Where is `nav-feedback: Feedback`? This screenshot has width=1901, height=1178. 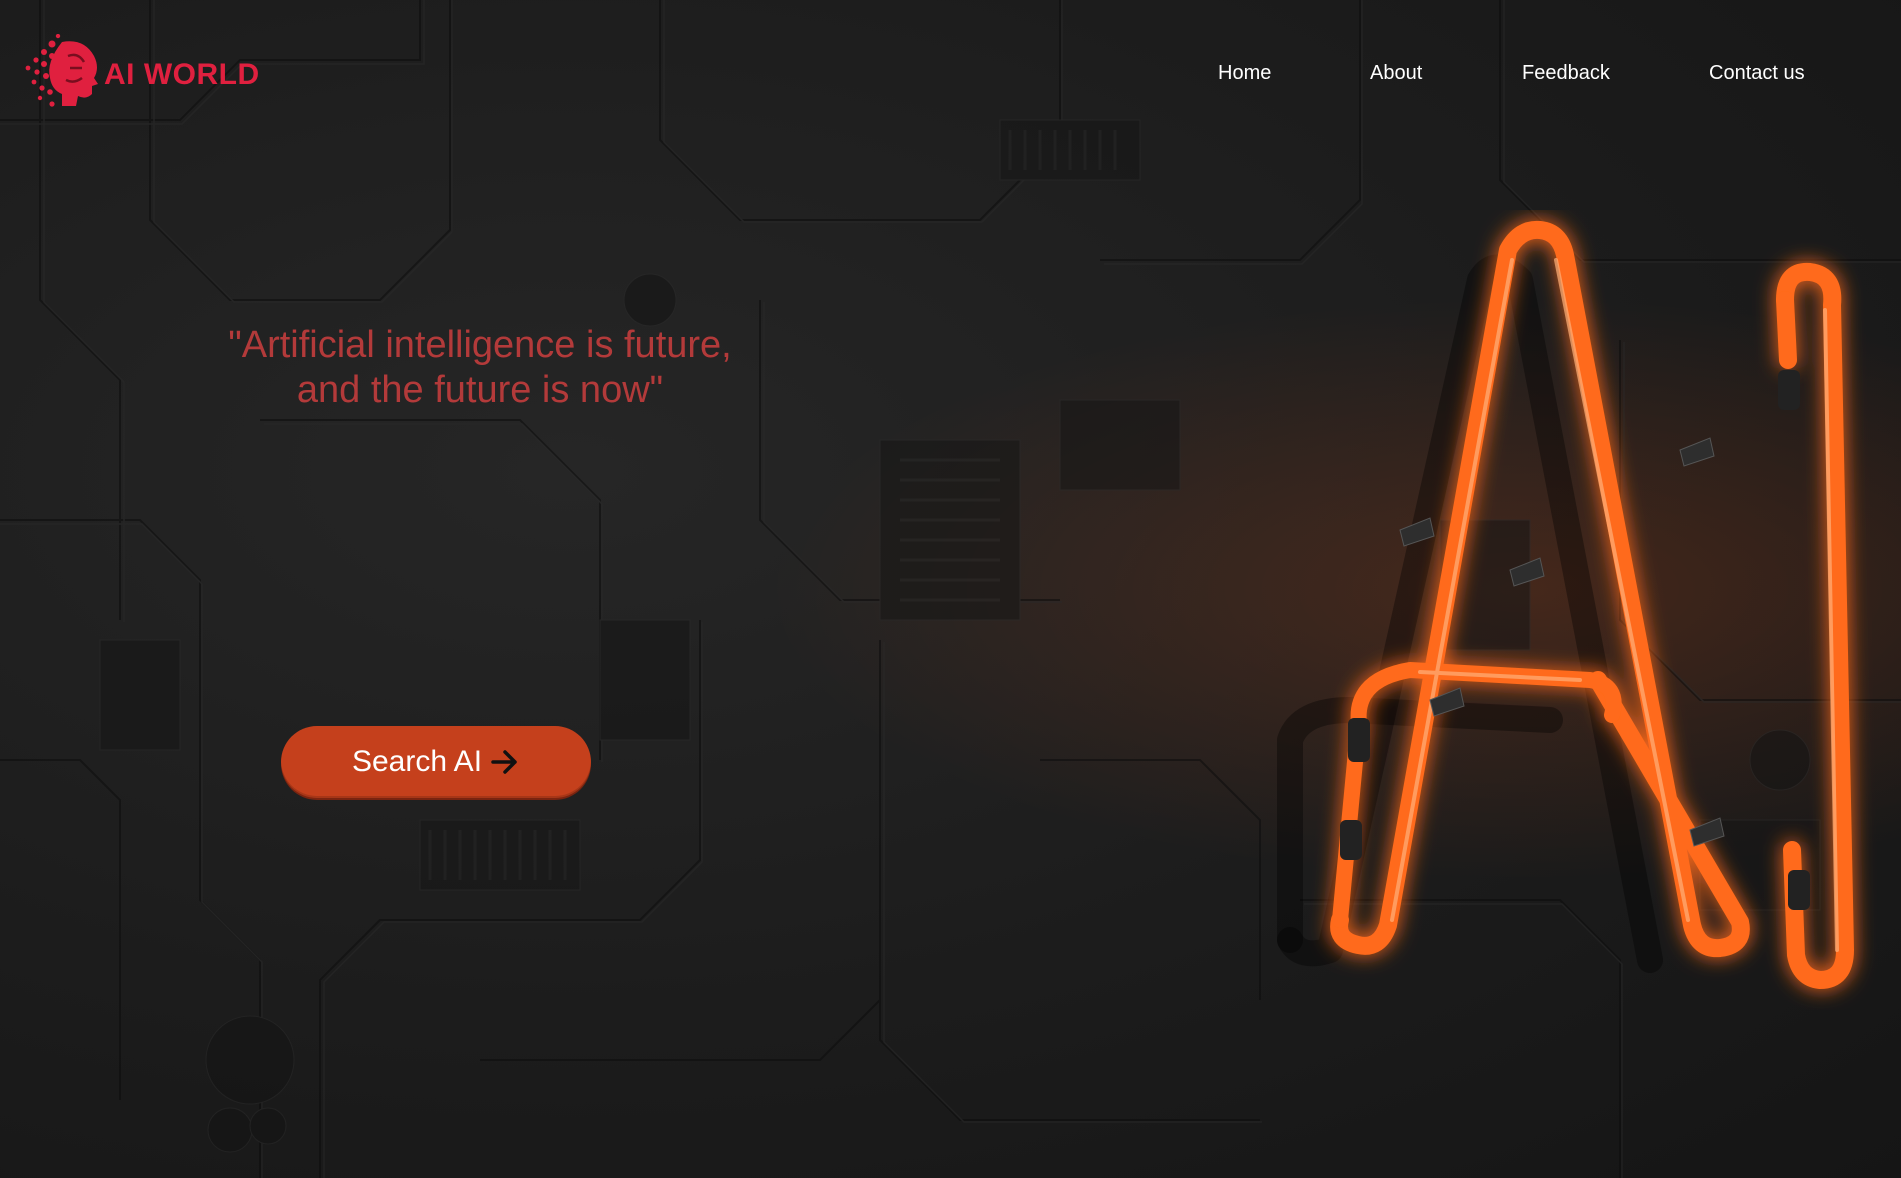
nav-feedback: Feedback is located at coordinates (1566, 73).